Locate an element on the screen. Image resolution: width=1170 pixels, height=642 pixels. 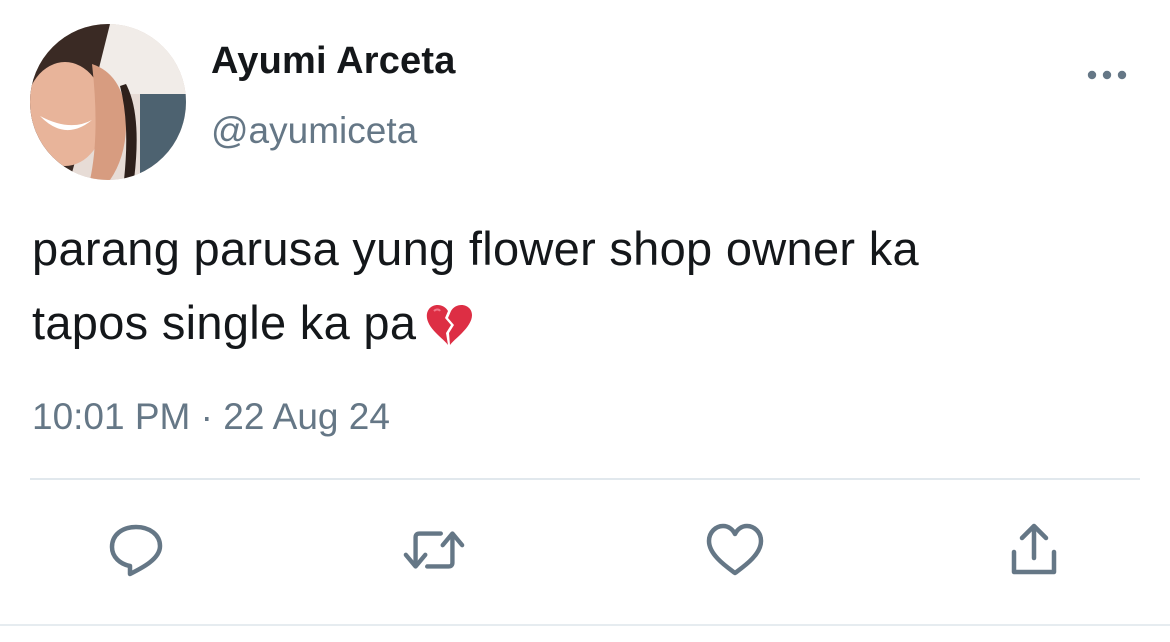
share-icon is located at coordinates (1034, 549).